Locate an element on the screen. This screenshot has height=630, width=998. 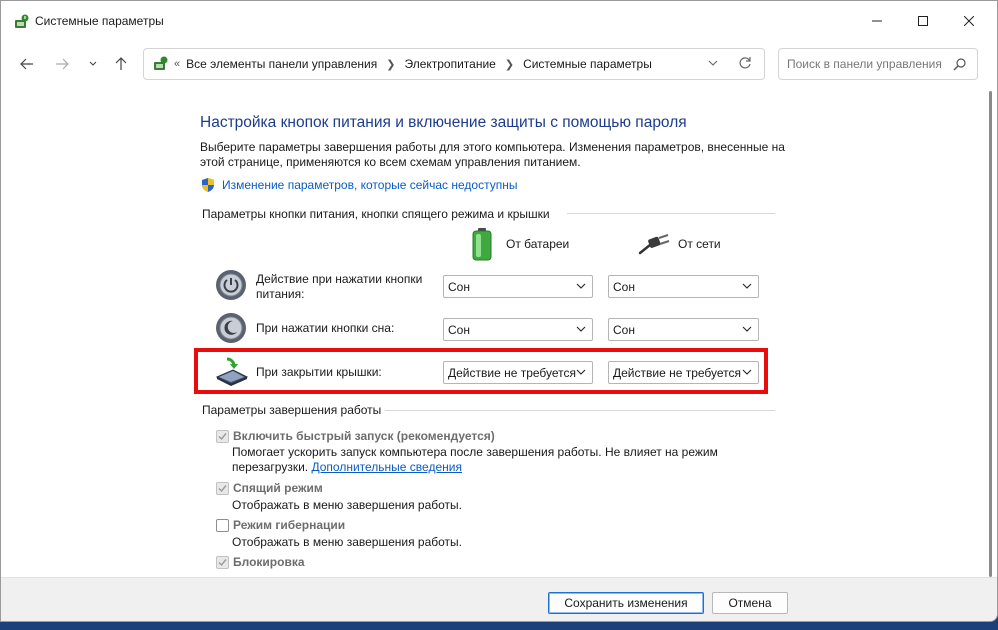
search-placeholder: Поиск в панели управления is located at coordinates (864, 64).